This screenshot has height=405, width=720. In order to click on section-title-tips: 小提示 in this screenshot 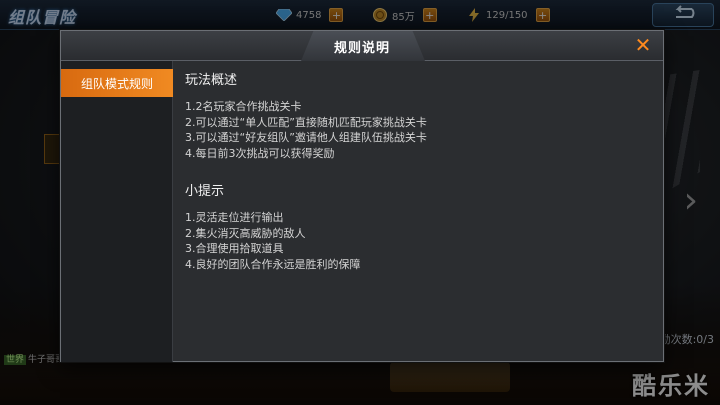, I will do `click(205, 191)`.